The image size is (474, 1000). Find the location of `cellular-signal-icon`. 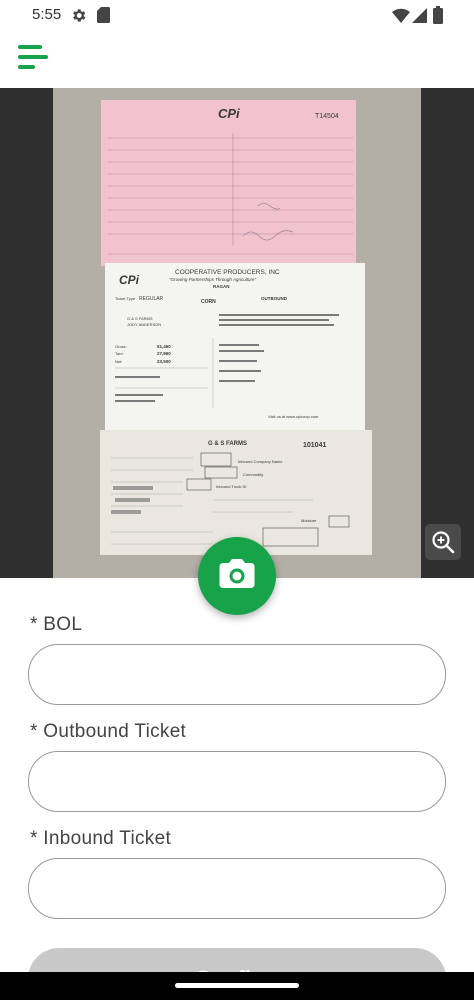

cellular-signal-icon is located at coordinates (419, 15).